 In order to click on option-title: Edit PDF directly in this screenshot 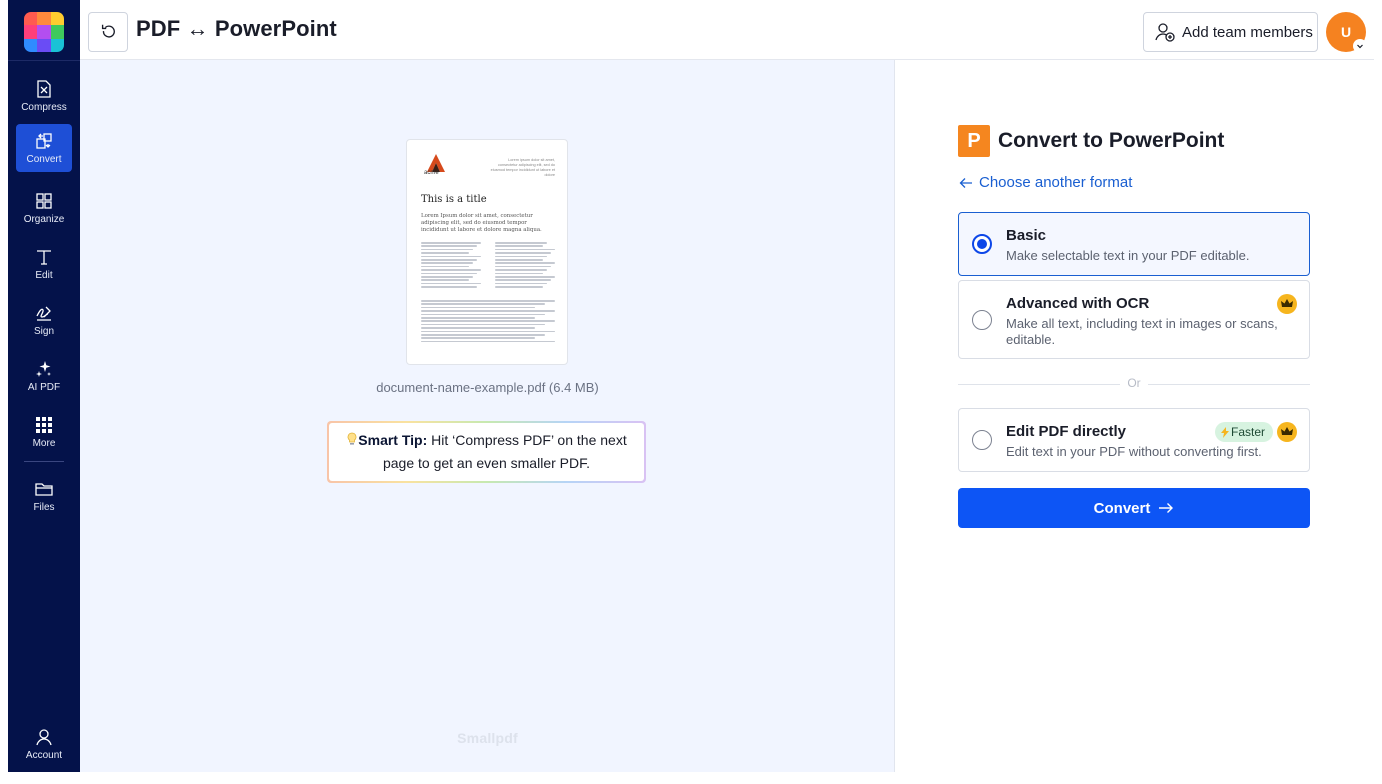, I will do `click(1066, 431)`.